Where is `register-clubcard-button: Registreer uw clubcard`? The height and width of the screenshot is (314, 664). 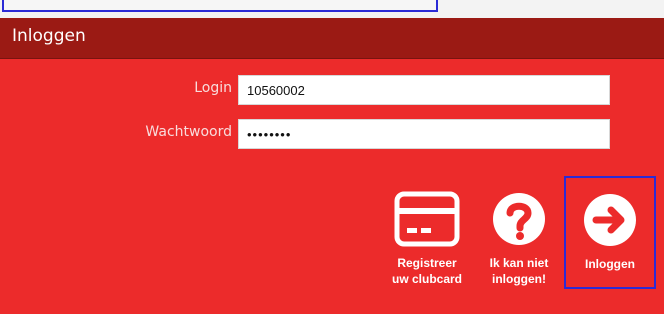 register-clubcard-button: Registreer uw clubcard is located at coordinates (427, 239).